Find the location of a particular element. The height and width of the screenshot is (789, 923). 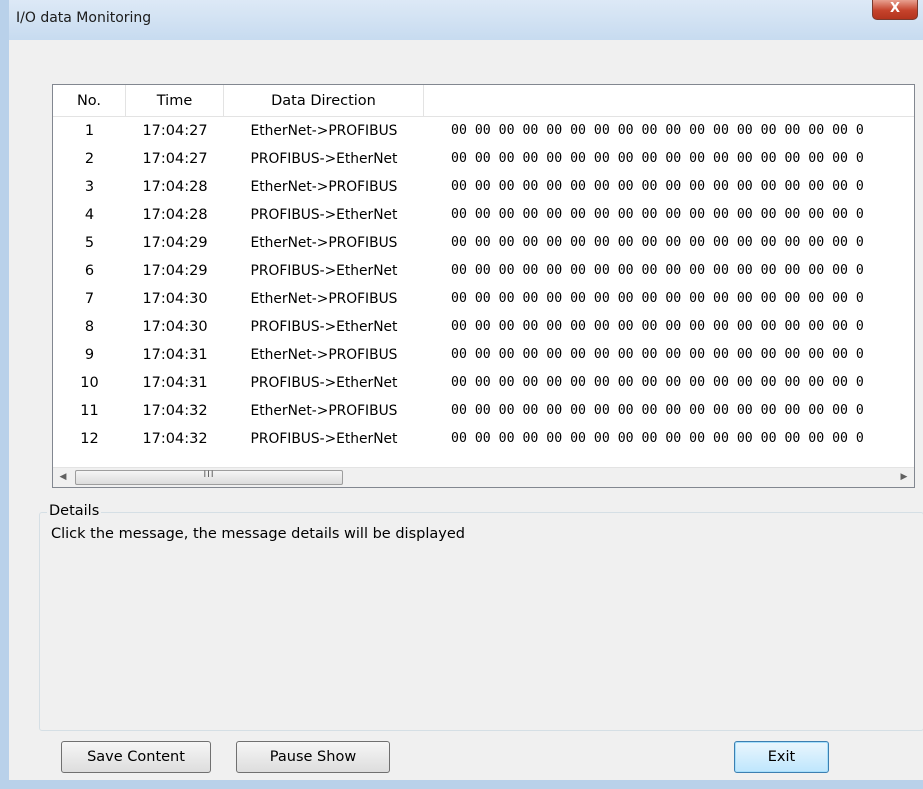

cell-no: 1 is located at coordinates (89, 131).